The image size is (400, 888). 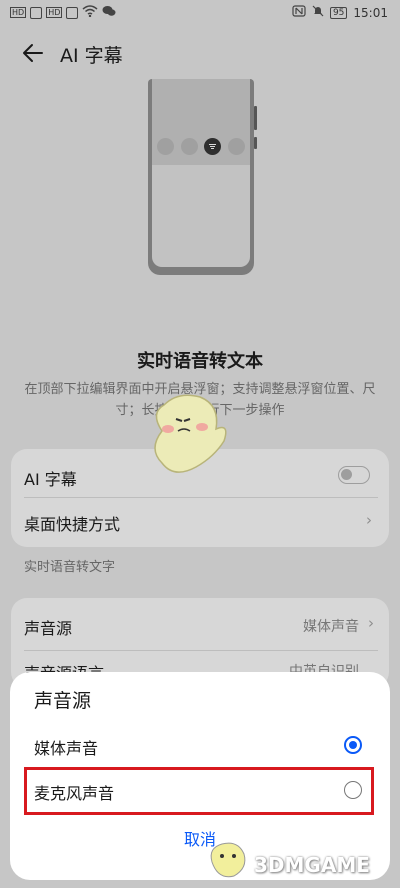 What do you see at coordinates (201, 650) in the screenshot?
I see `divider` at bounding box center [201, 650].